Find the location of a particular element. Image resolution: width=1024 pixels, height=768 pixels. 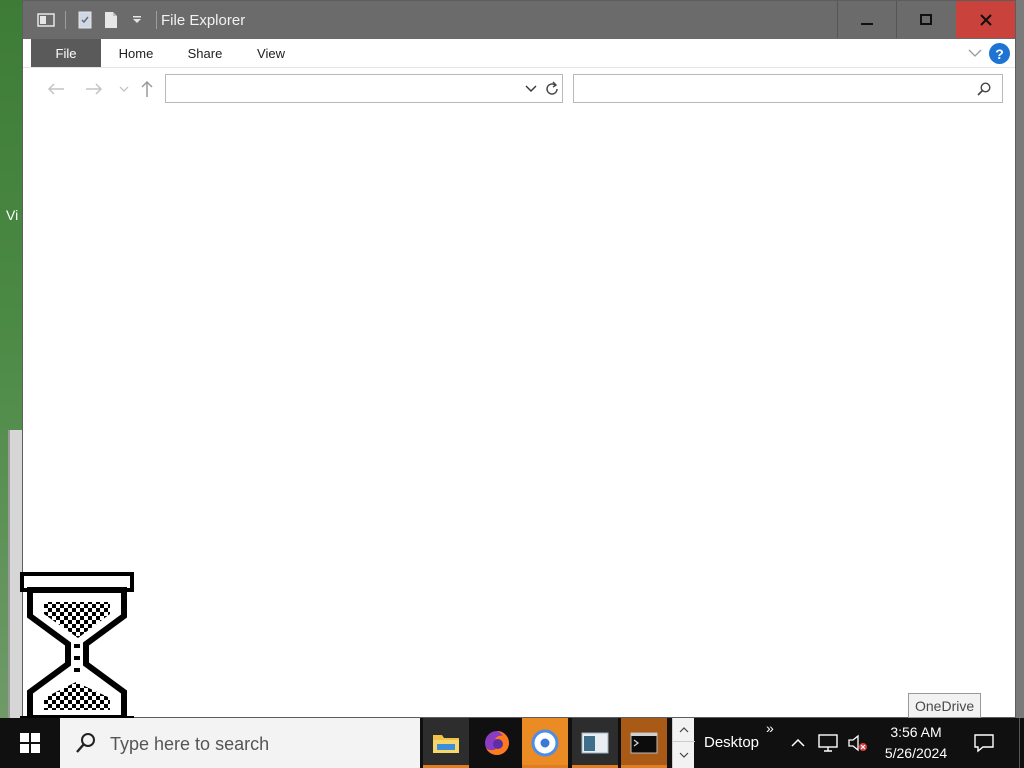

taskbar-scroll-down-button is located at coordinates (684, 755).